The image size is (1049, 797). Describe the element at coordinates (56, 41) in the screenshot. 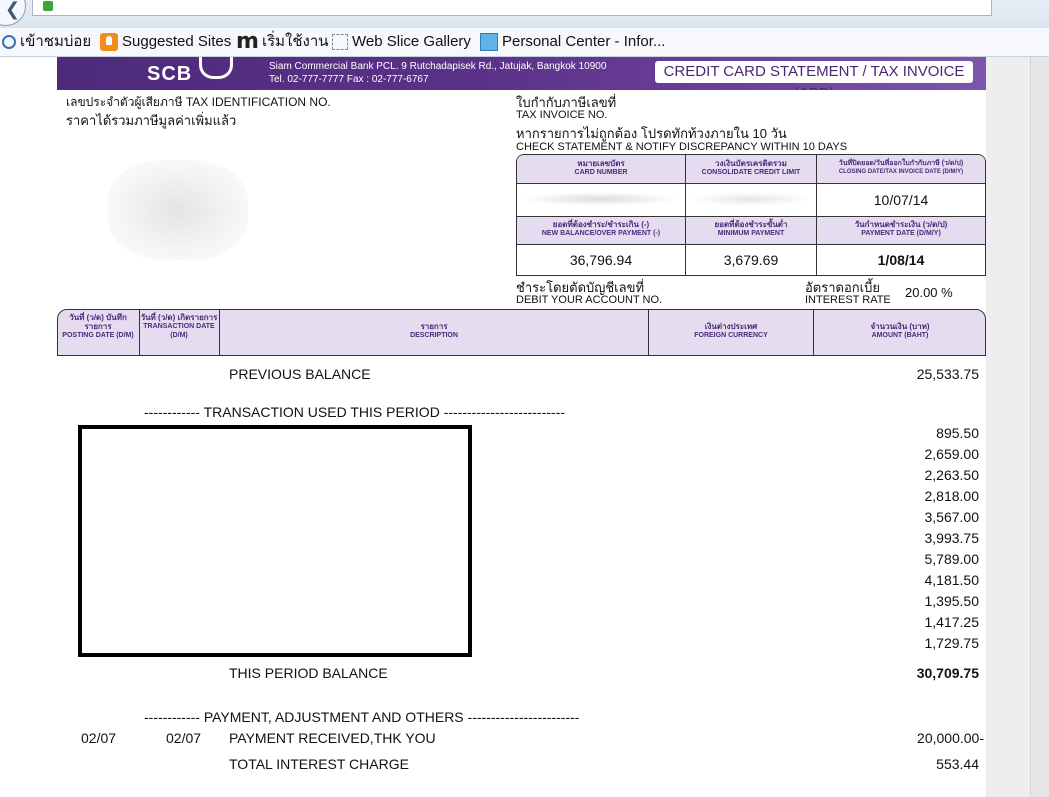

I see `favorite-label: เข้าชมบ่อย` at that location.